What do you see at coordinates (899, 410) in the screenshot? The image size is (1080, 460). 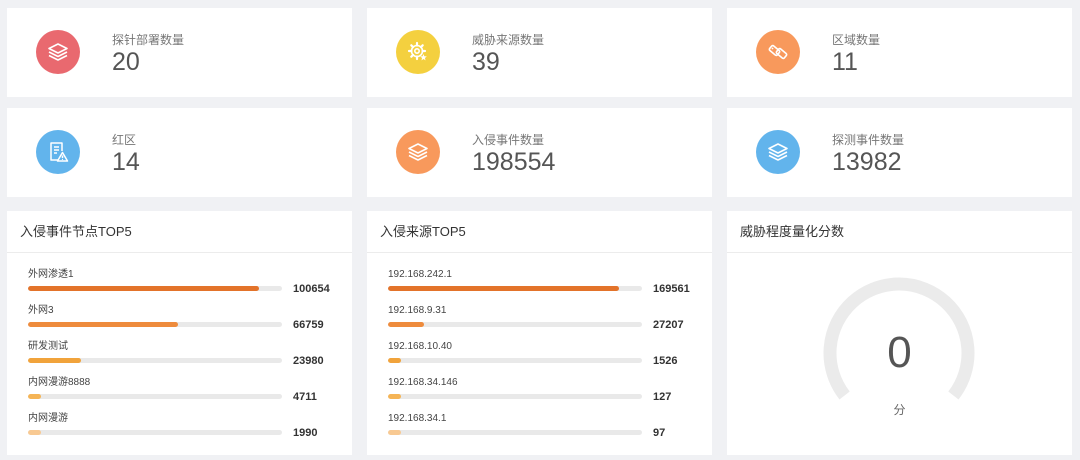 I see `score-unit: 分` at bounding box center [899, 410].